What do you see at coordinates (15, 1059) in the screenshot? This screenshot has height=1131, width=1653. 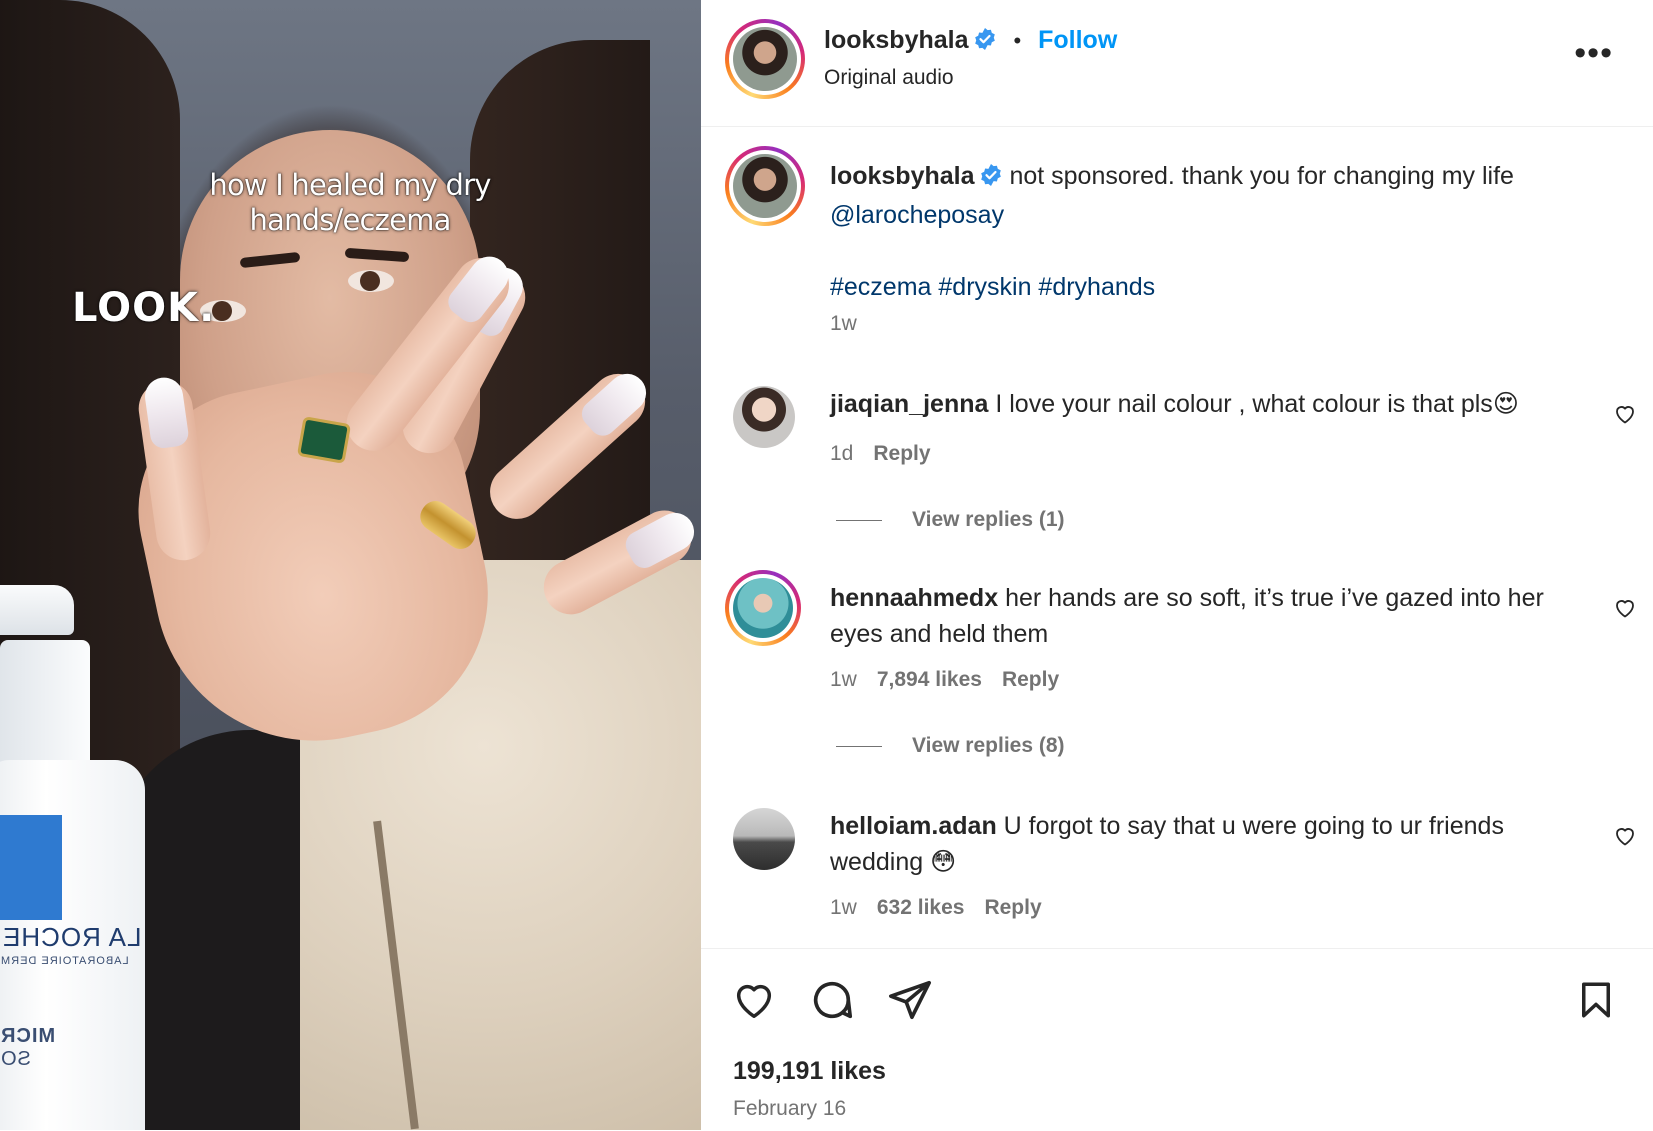 I see `bottle-text-4: SO` at bounding box center [15, 1059].